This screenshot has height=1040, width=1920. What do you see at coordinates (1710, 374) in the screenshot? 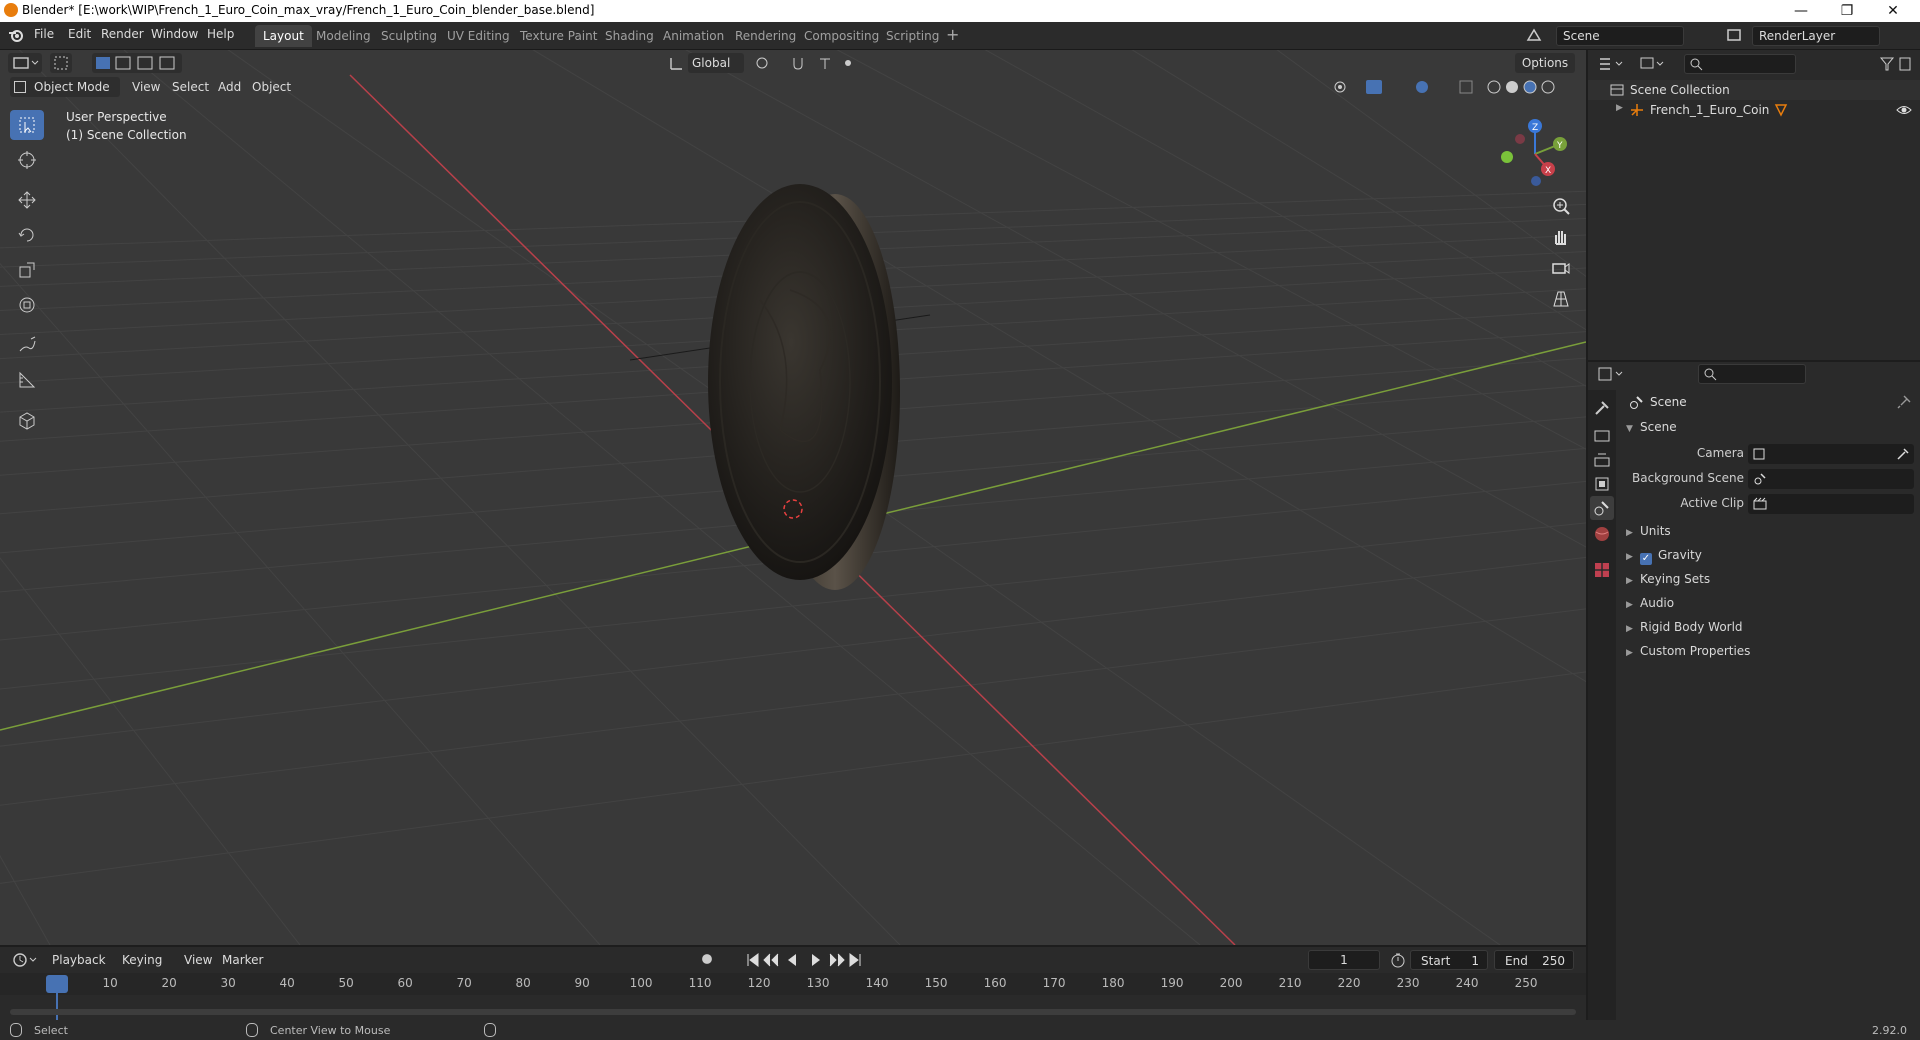
I see `search-icon` at bounding box center [1710, 374].